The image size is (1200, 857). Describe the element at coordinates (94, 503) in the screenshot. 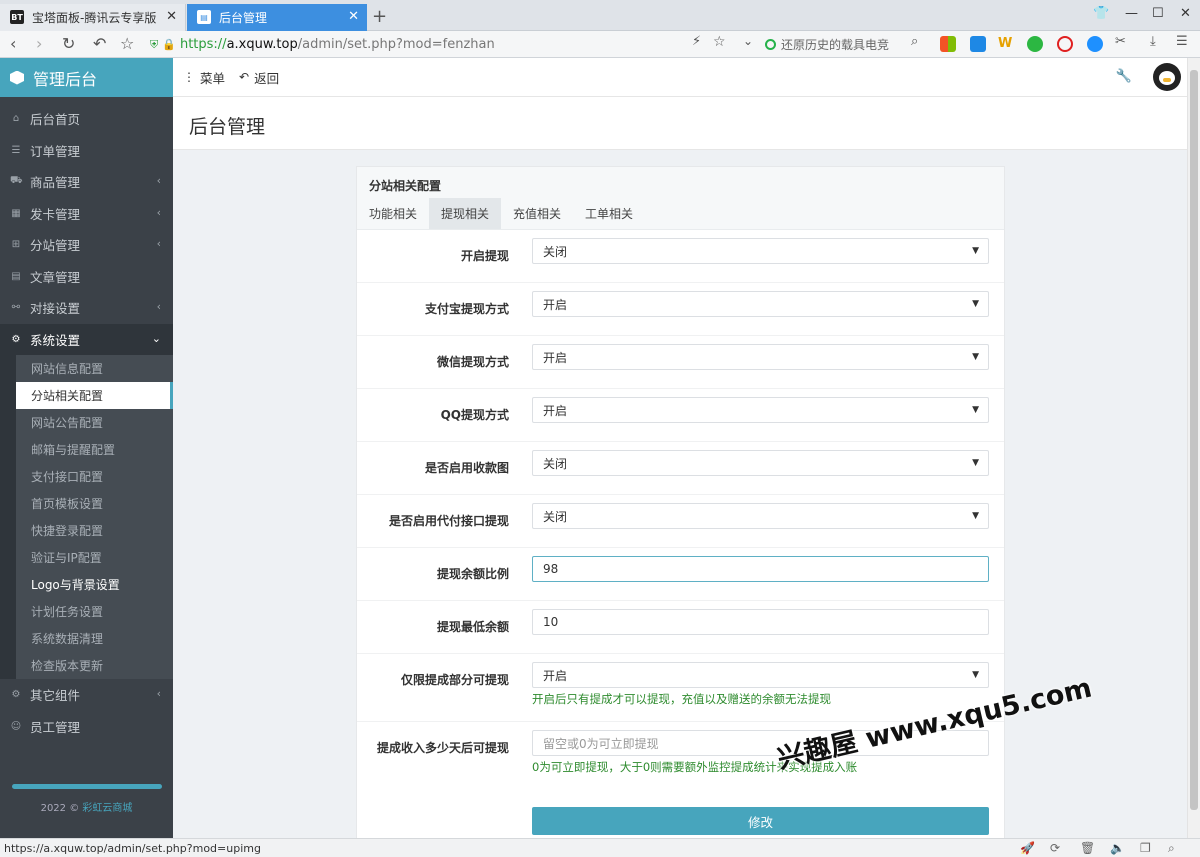

I see `submenu-item: 首页模板设置` at that location.